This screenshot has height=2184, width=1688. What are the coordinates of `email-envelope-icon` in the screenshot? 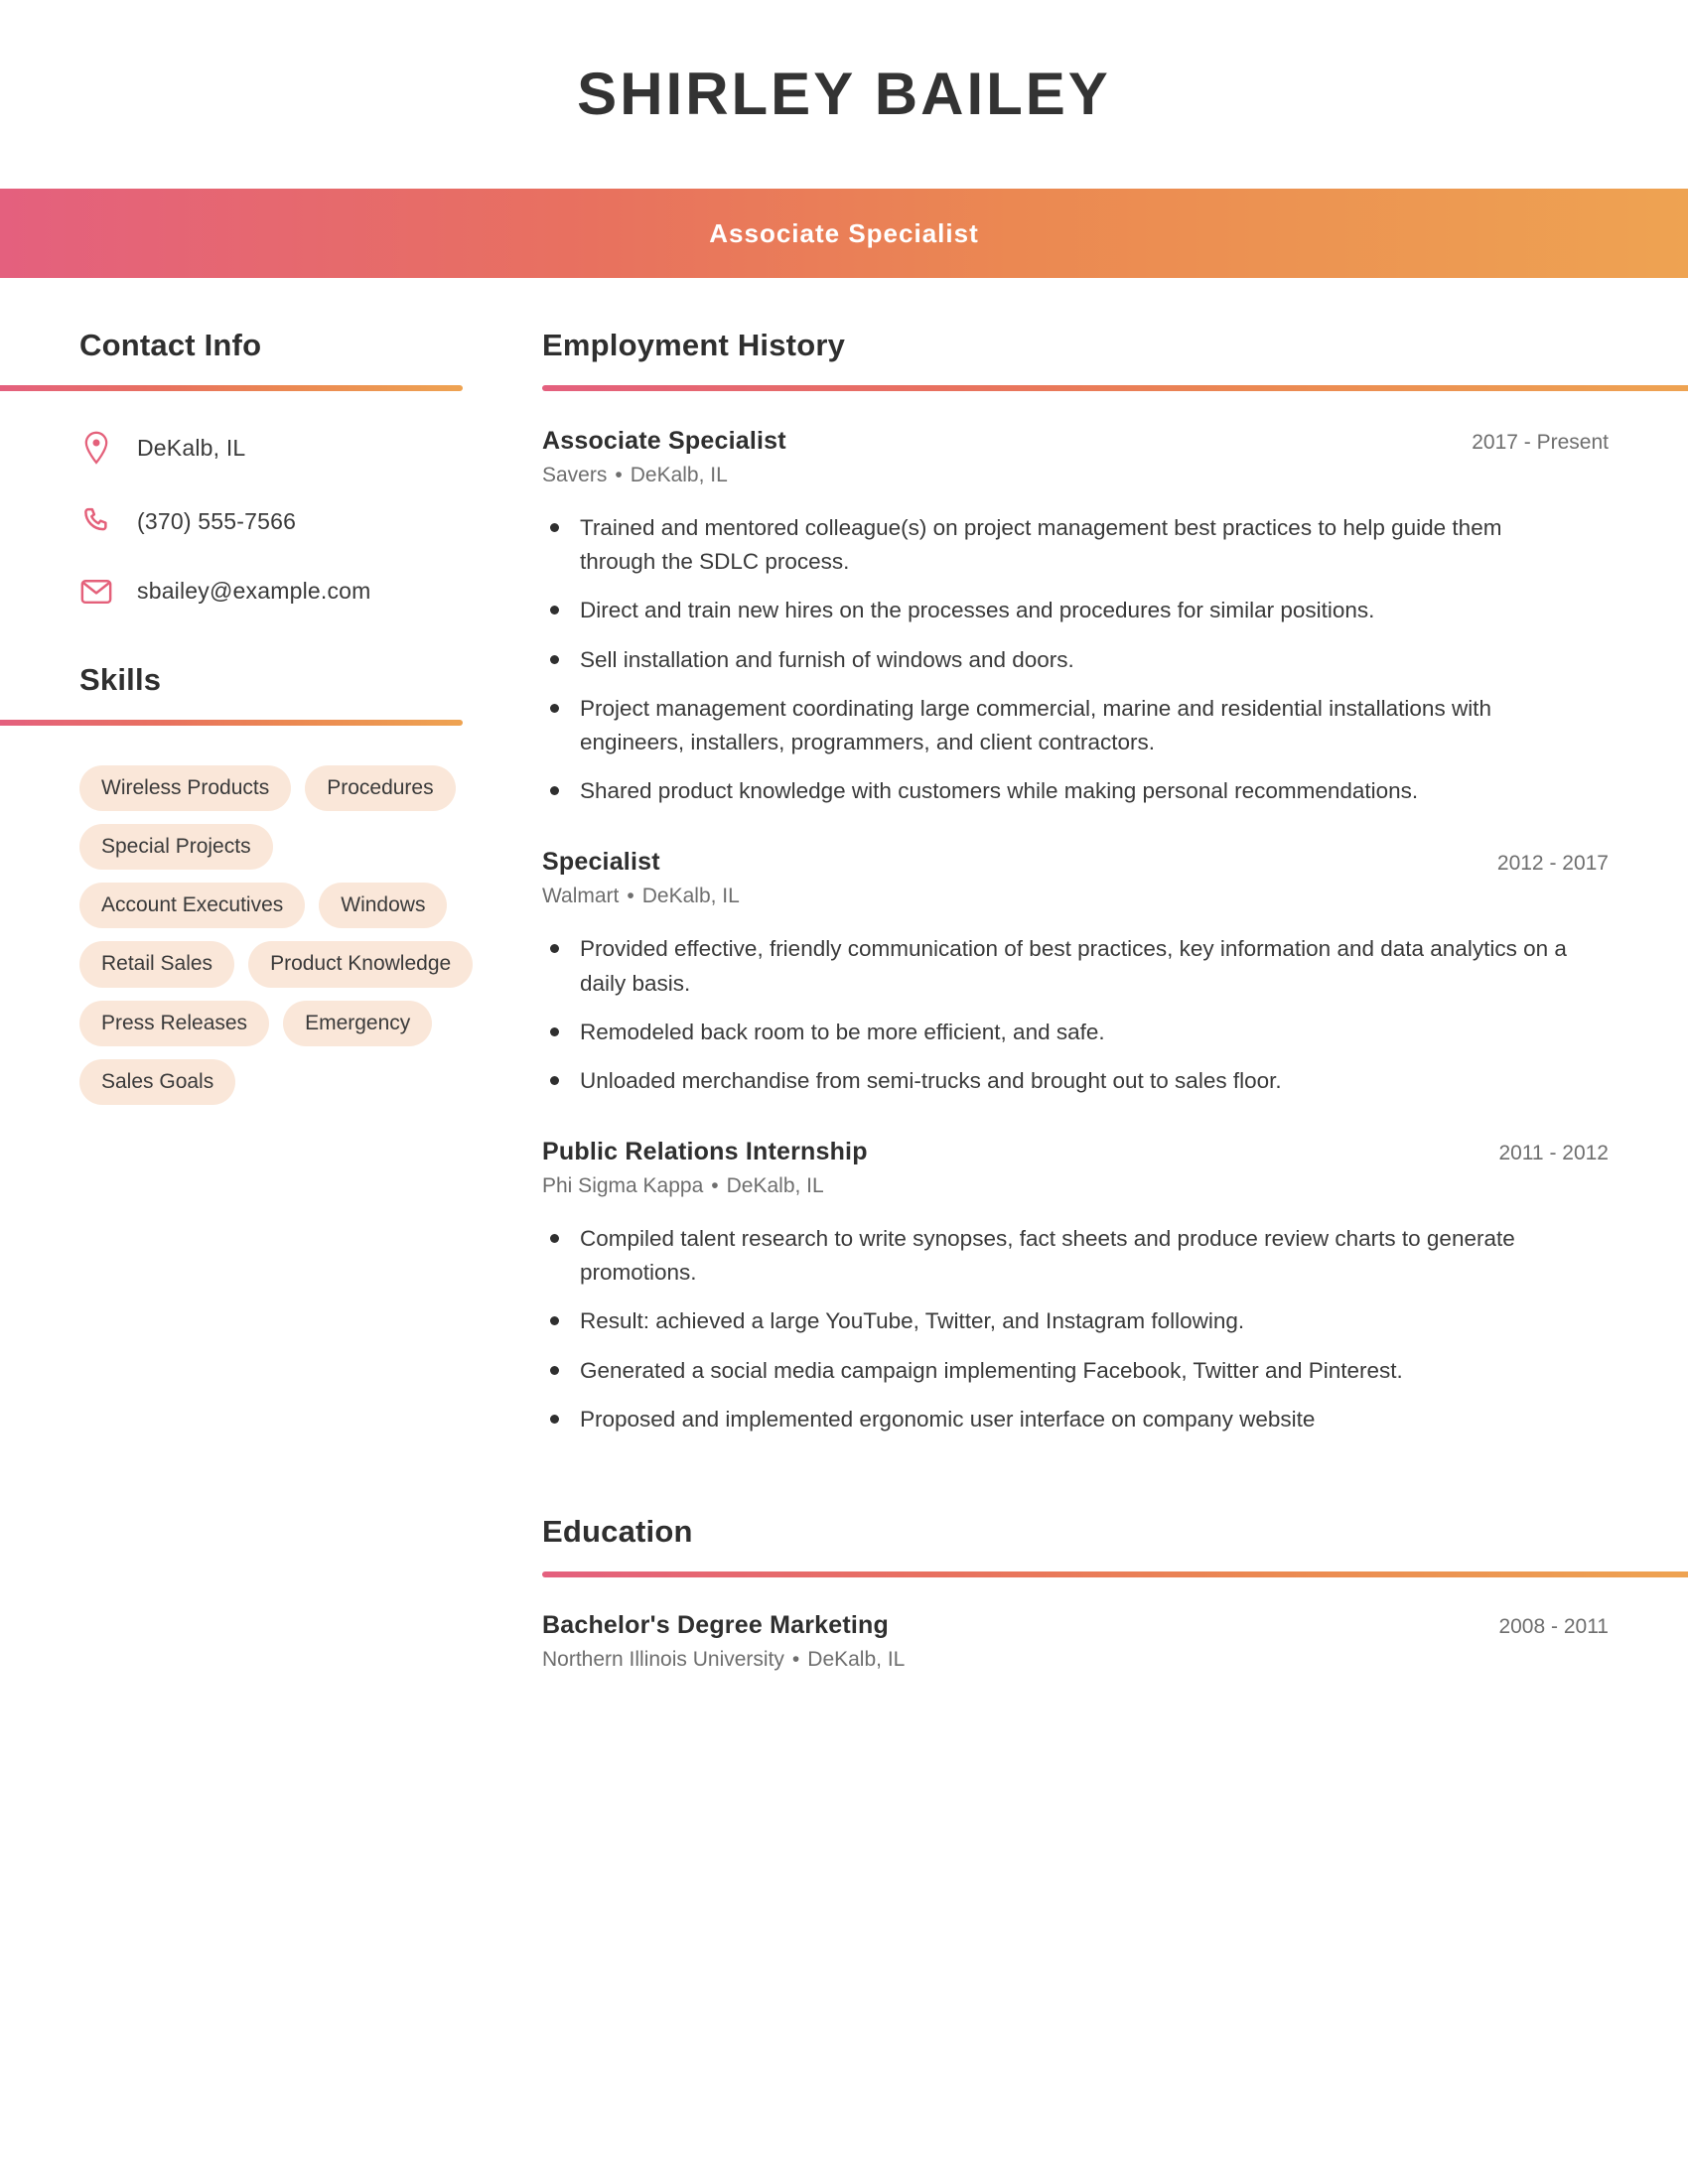 It's located at (96, 592).